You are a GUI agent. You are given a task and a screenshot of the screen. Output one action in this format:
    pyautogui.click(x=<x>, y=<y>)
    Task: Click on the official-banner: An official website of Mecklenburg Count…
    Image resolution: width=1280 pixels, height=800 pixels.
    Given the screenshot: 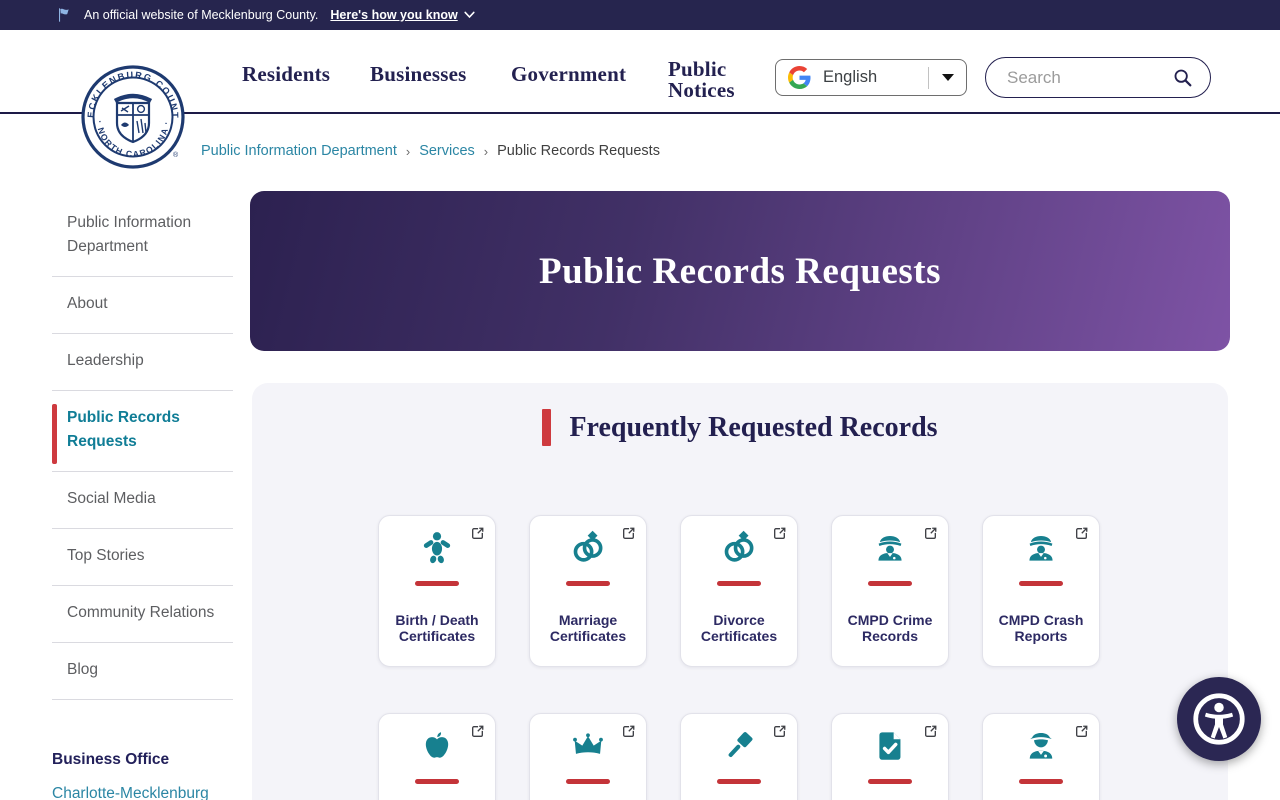 What is the action you would take?
    pyautogui.click(x=640, y=15)
    